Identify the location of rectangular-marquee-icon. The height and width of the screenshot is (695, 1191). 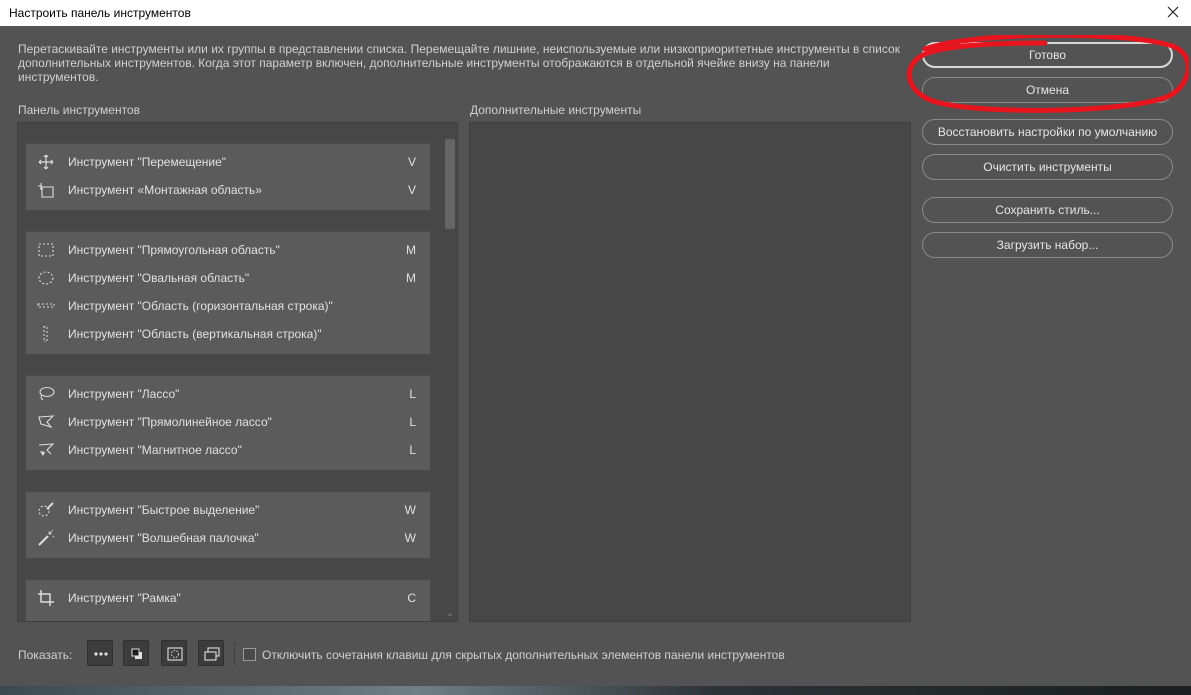
(46, 250).